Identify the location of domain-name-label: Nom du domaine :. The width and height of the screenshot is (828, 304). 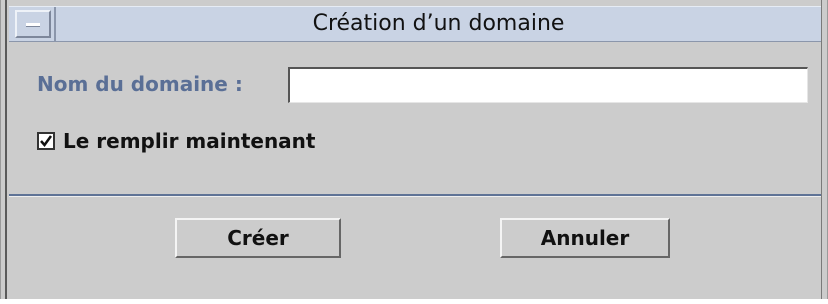
(140, 84).